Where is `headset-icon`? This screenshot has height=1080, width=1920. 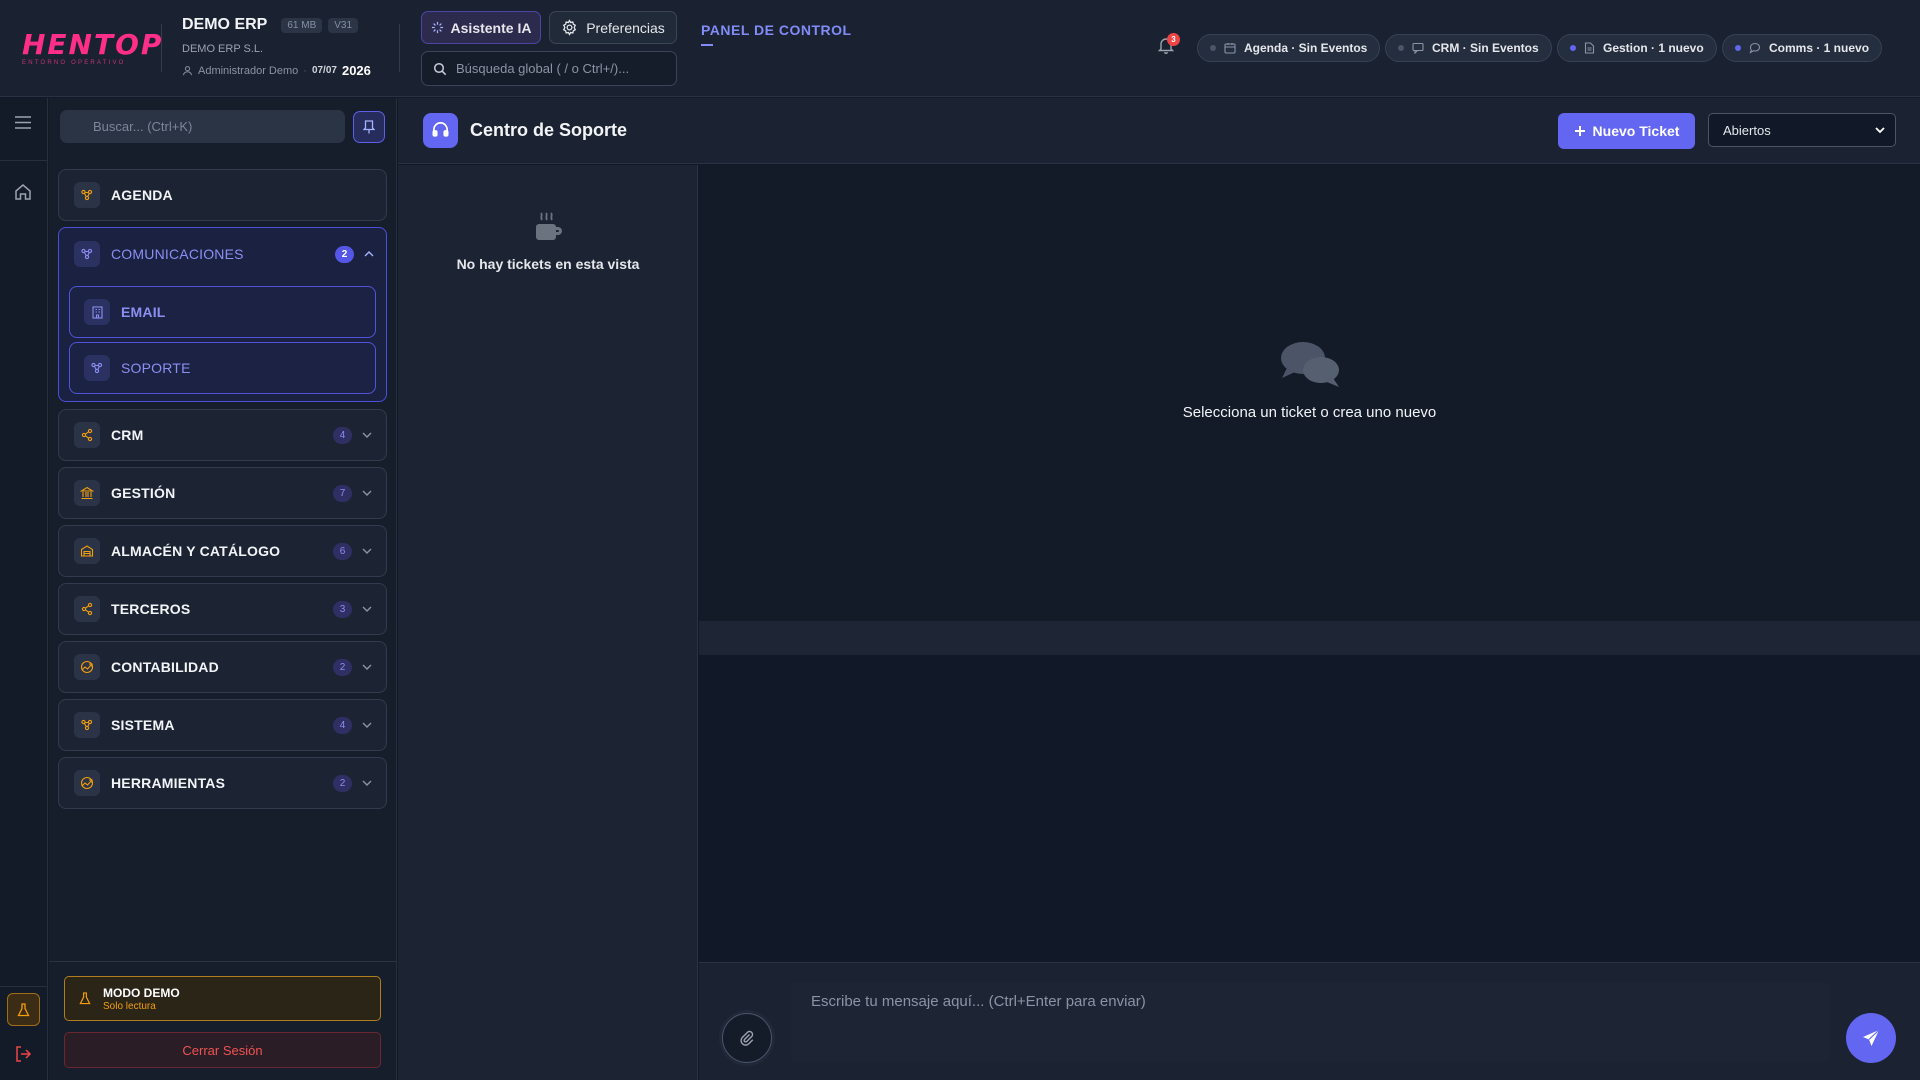
headset-icon is located at coordinates (440, 130).